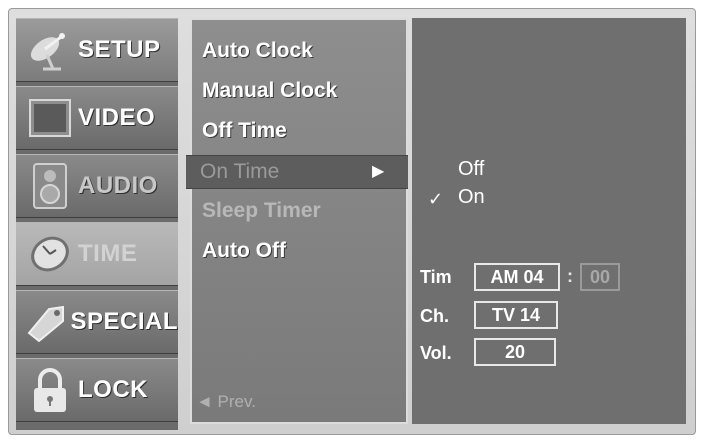 This screenshot has width=702, height=441. Describe the element at coordinates (600, 277) in the screenshot. I see `time-minute-field: 00` at that location.